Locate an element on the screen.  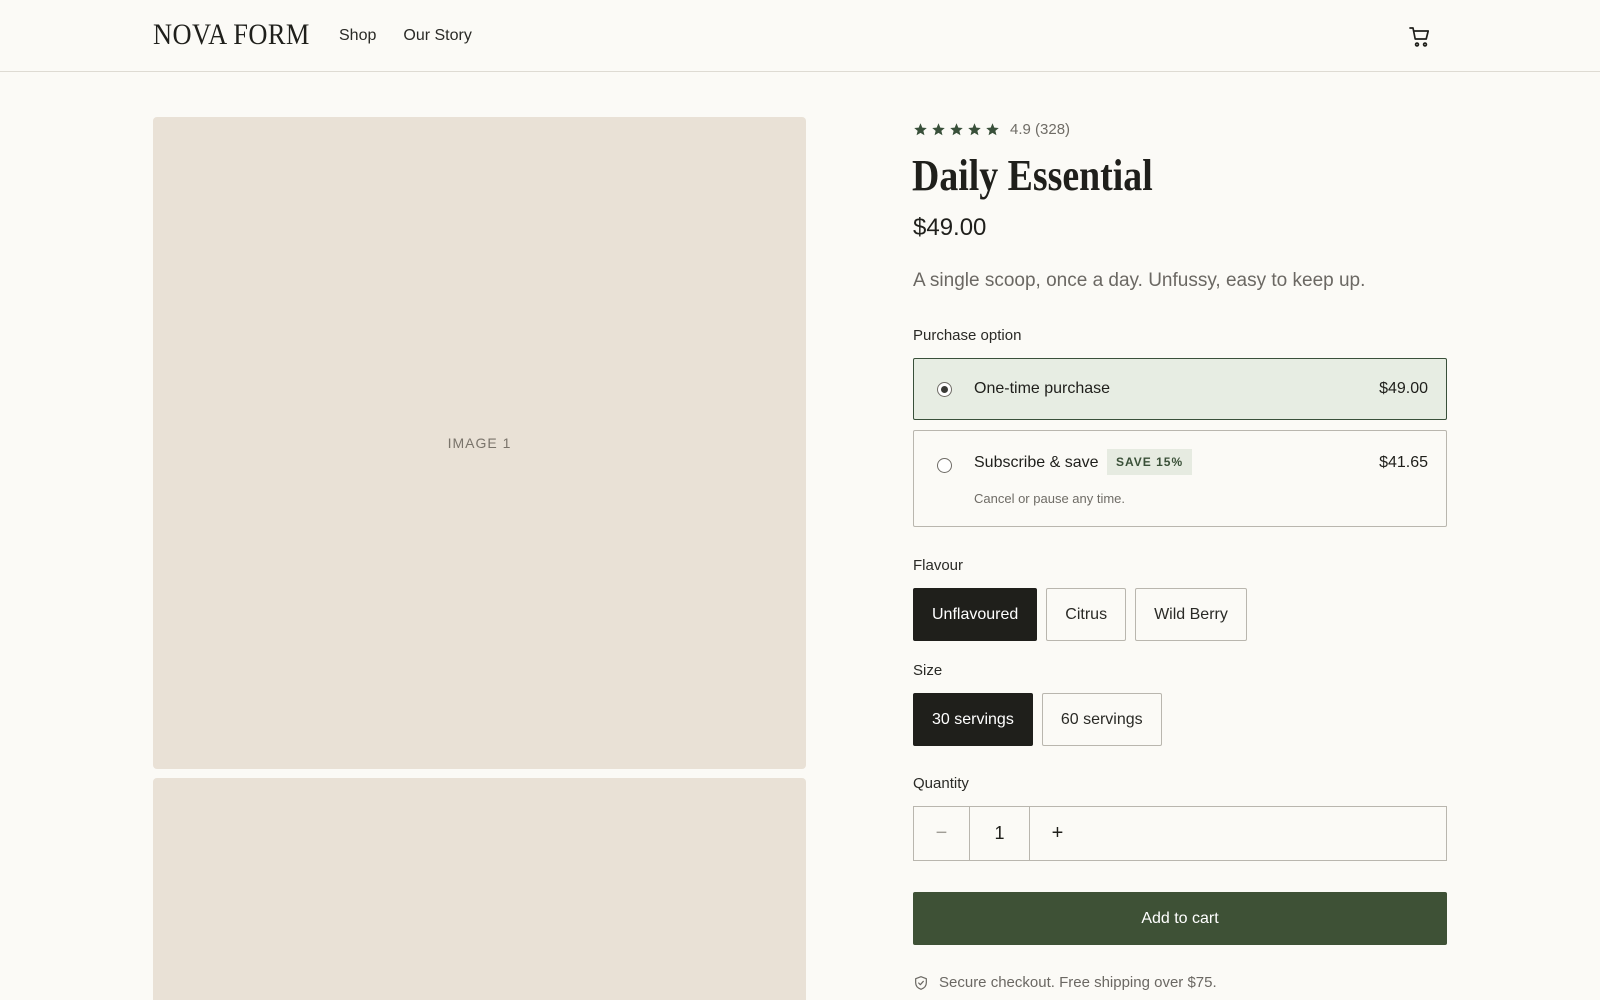
flavour-options: Unflavoured Citrus Wild Berry is located at coordinates (1080, 614).